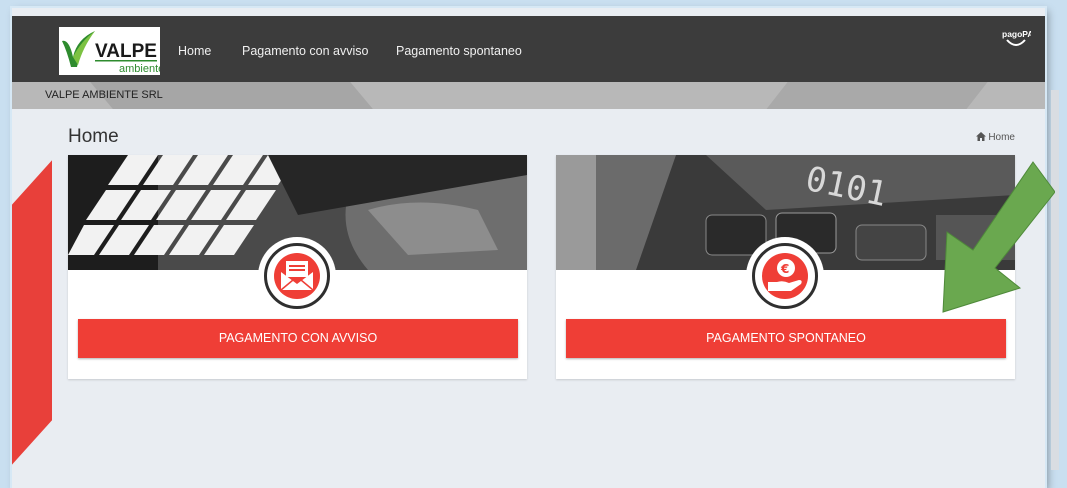 The width and height of the screenshot is (1067, 488). I want to click on company-name: VALPE AMBIENTE SRL, so click(104, 95).